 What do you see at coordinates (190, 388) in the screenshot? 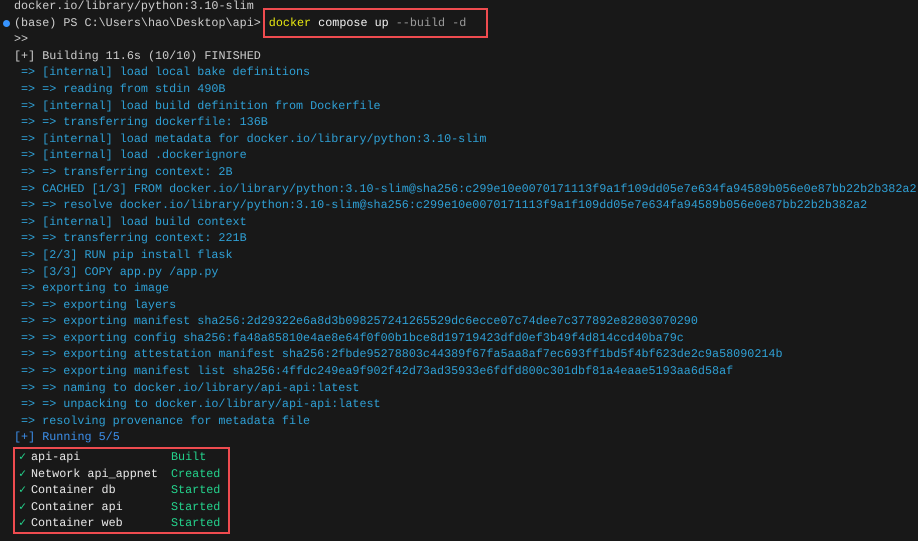
I see `build-step-line: => => naming to docker.io/library/api-api:latest` at bounding box center [190, 388].